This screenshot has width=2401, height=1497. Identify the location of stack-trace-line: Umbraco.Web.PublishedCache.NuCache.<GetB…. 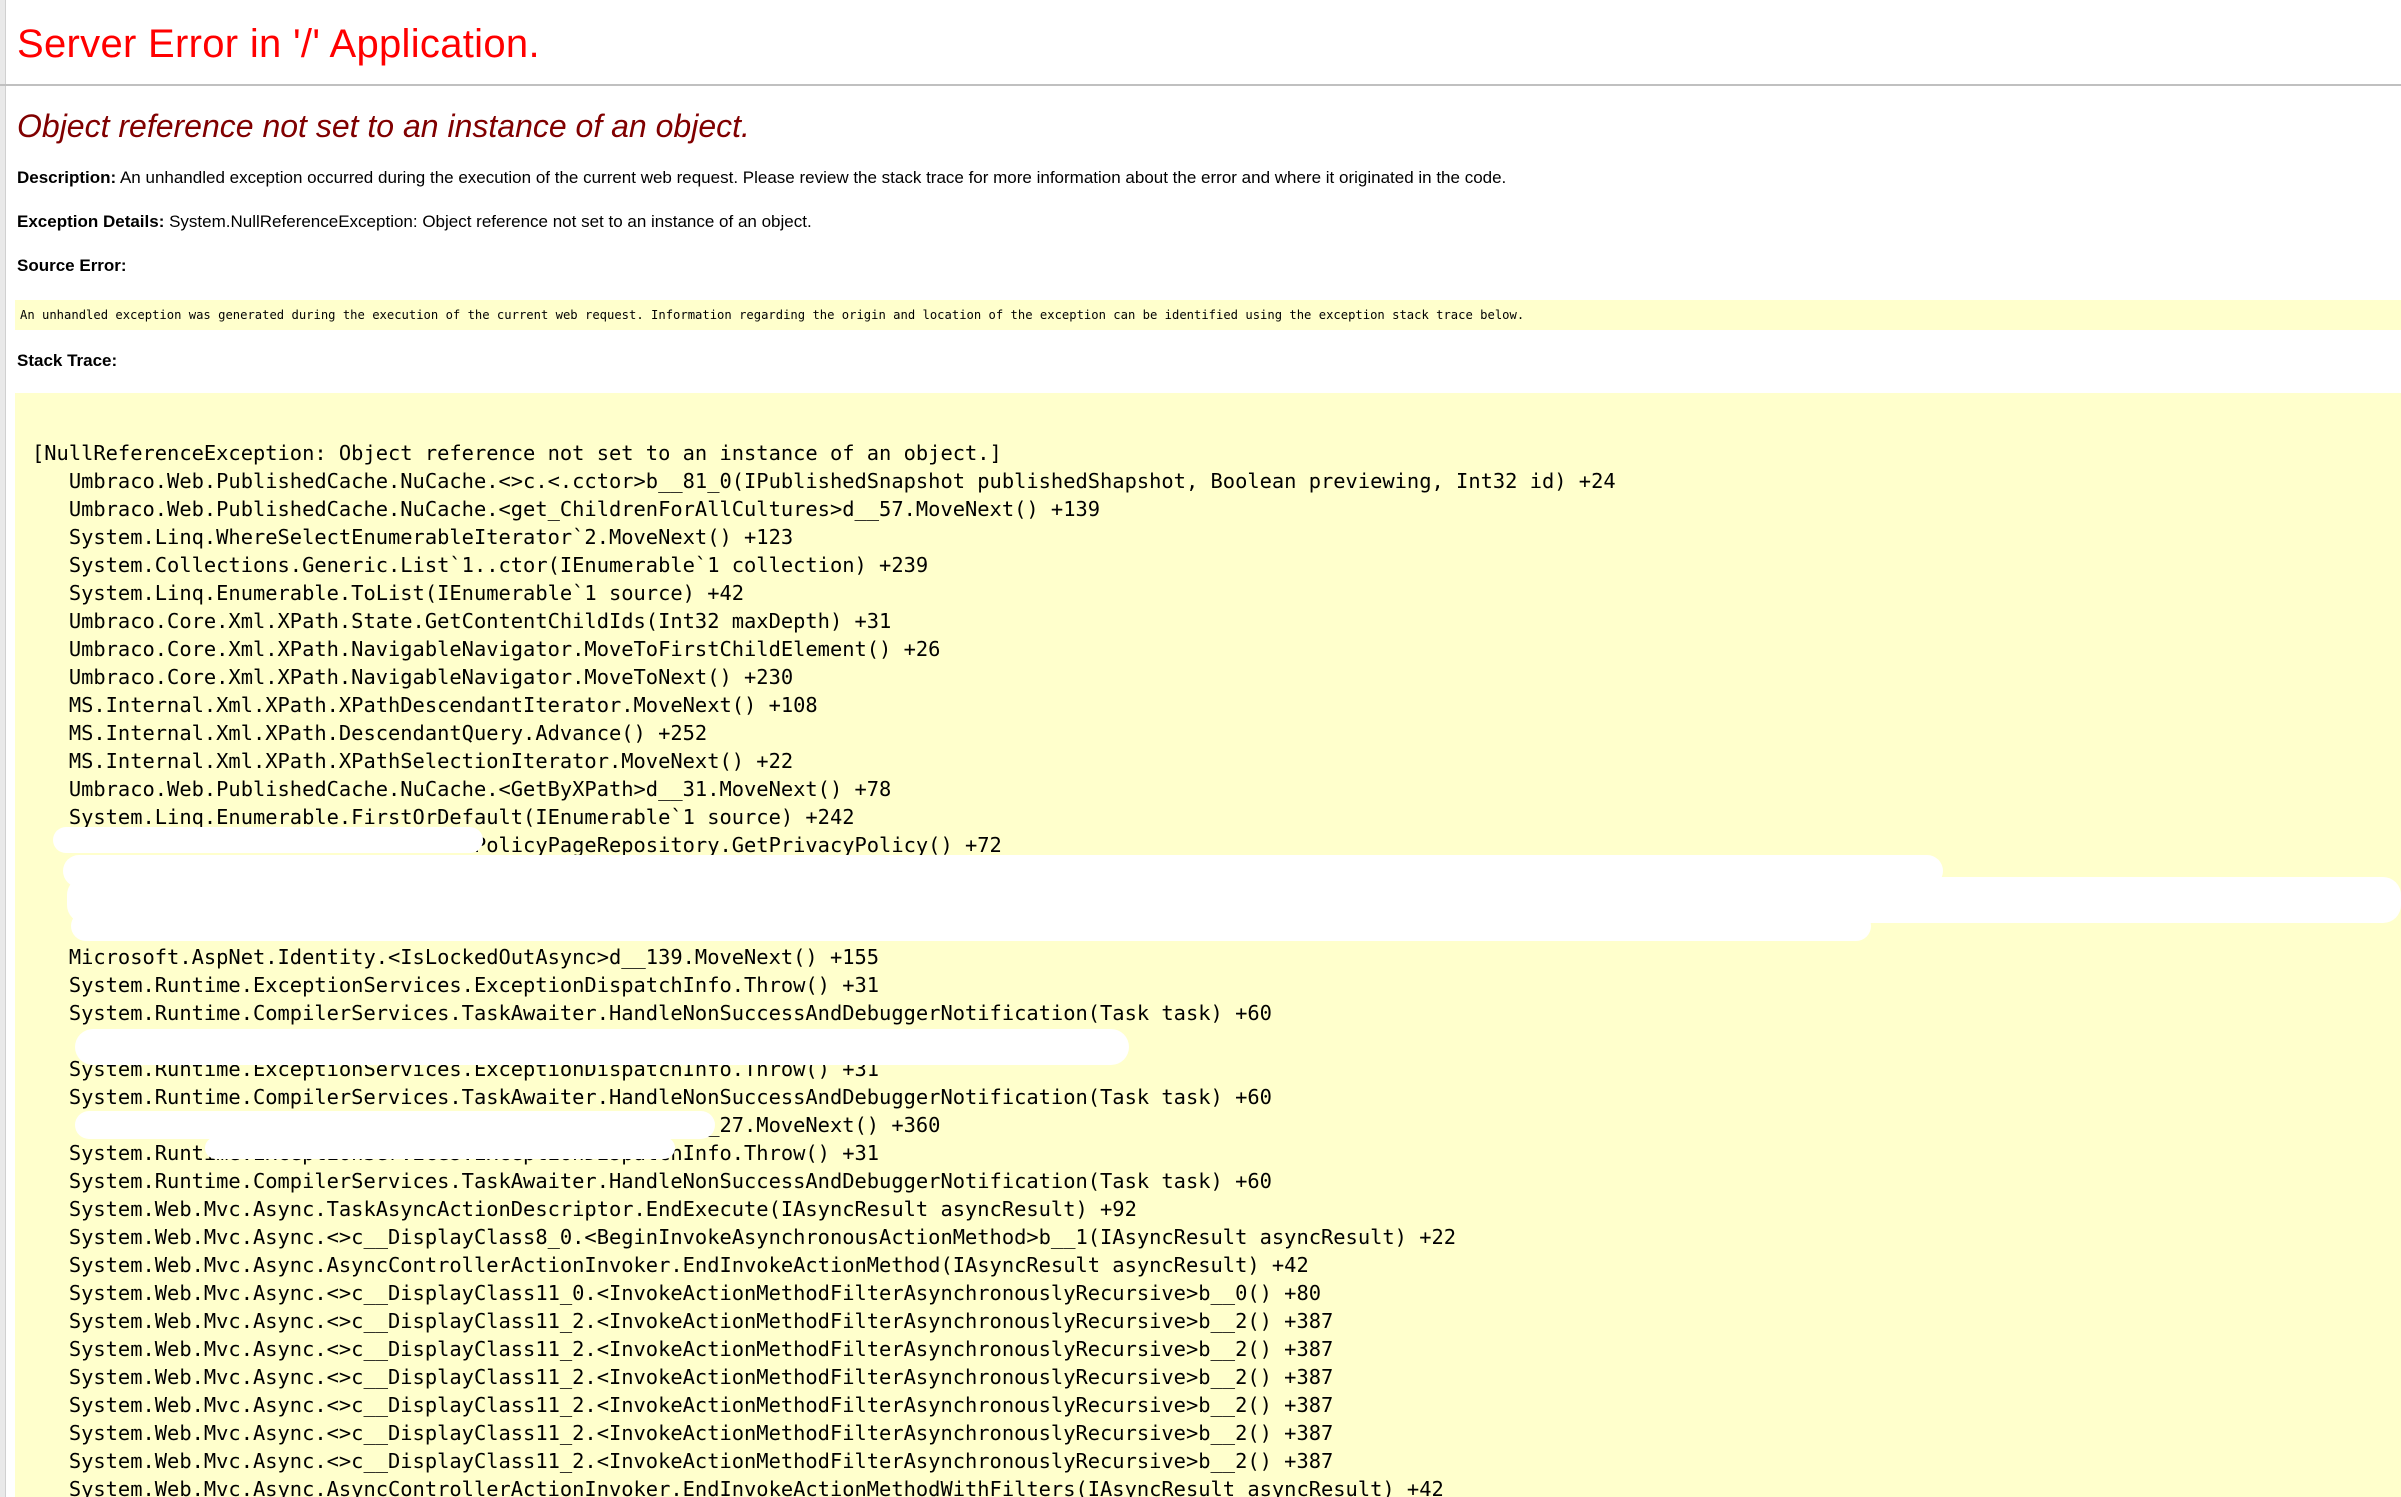
(462, 789).